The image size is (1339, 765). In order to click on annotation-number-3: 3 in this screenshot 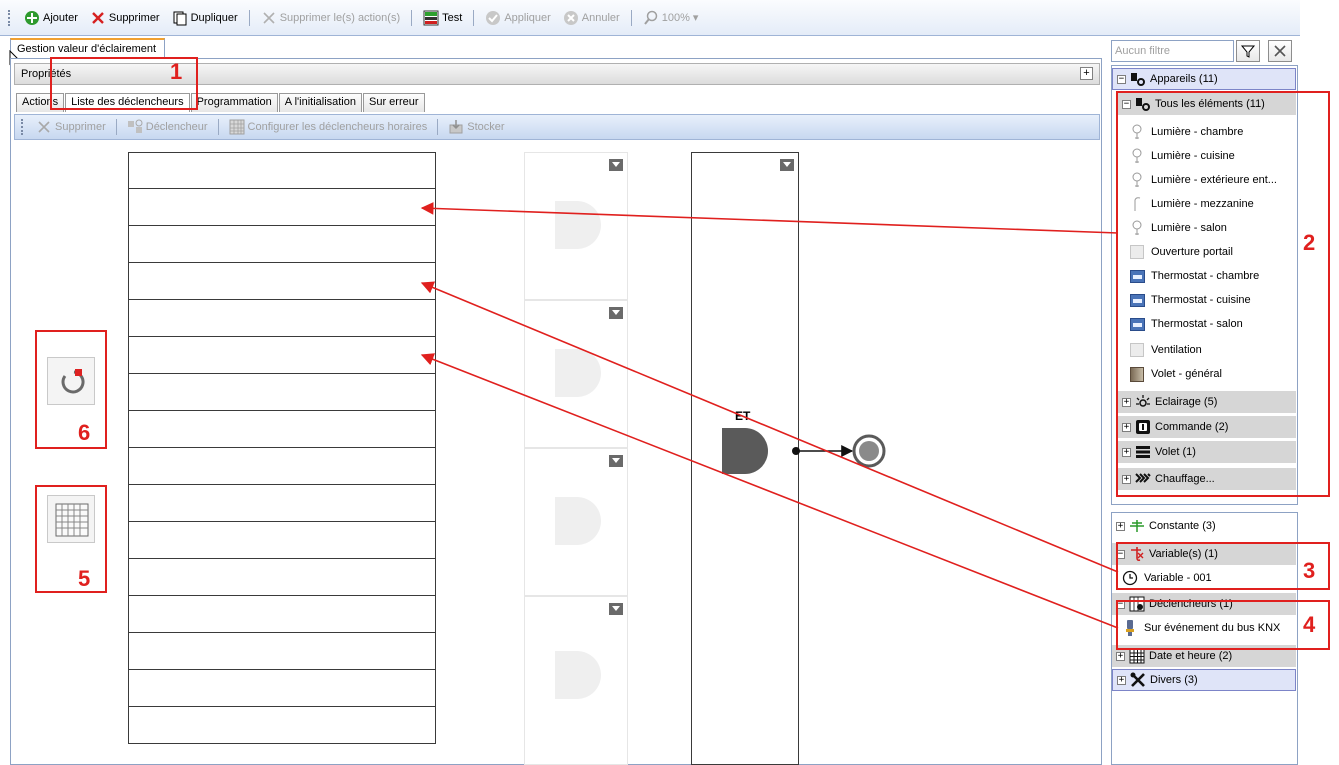, I will do `click(1309, 570)`.